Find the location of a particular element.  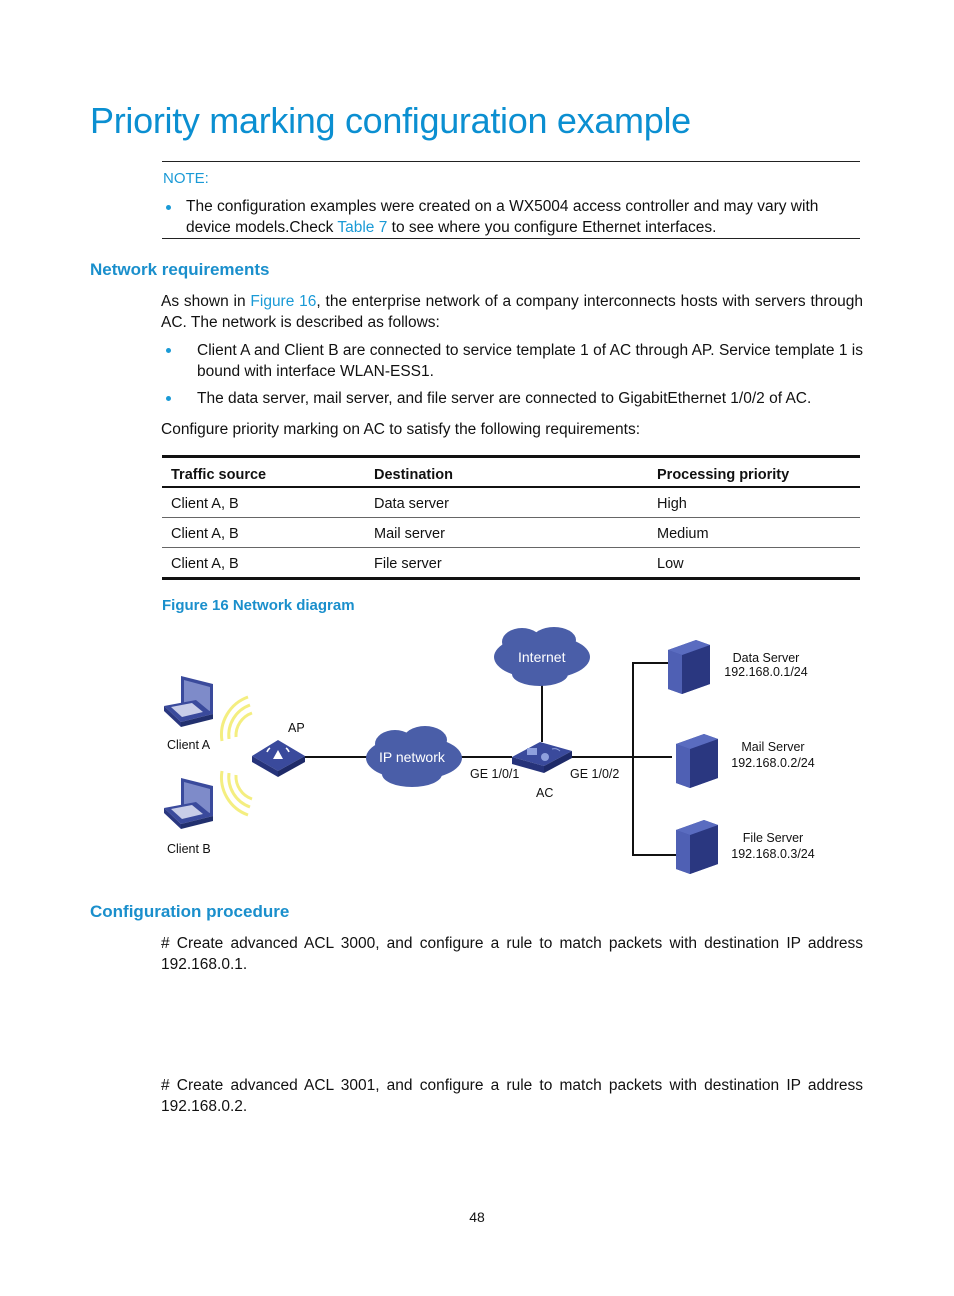

access-point-icon is located at coordinates (278, 758).